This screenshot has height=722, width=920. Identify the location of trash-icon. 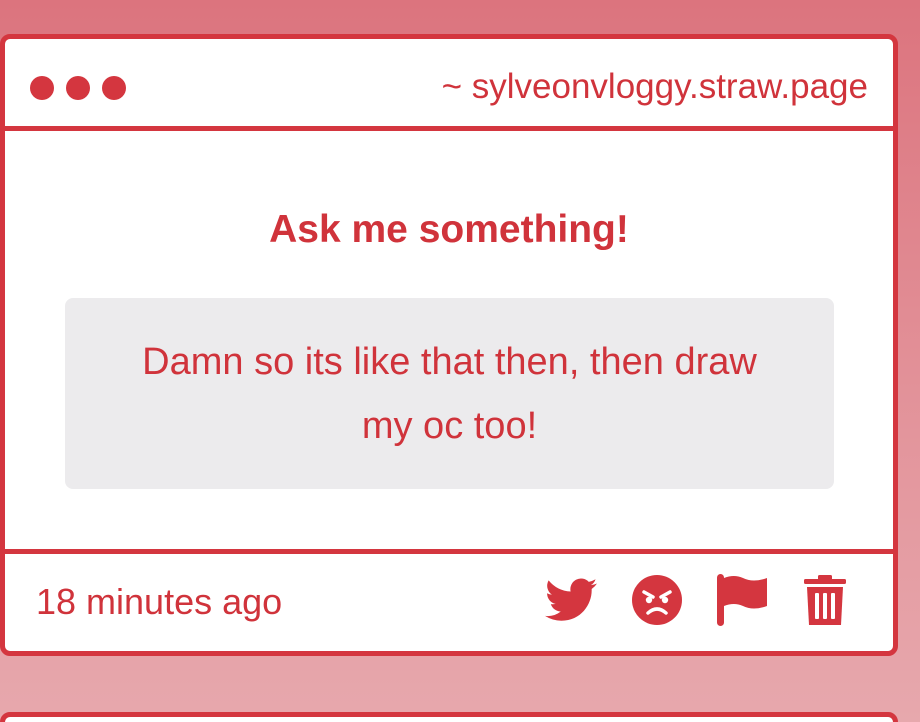
(825, 600).